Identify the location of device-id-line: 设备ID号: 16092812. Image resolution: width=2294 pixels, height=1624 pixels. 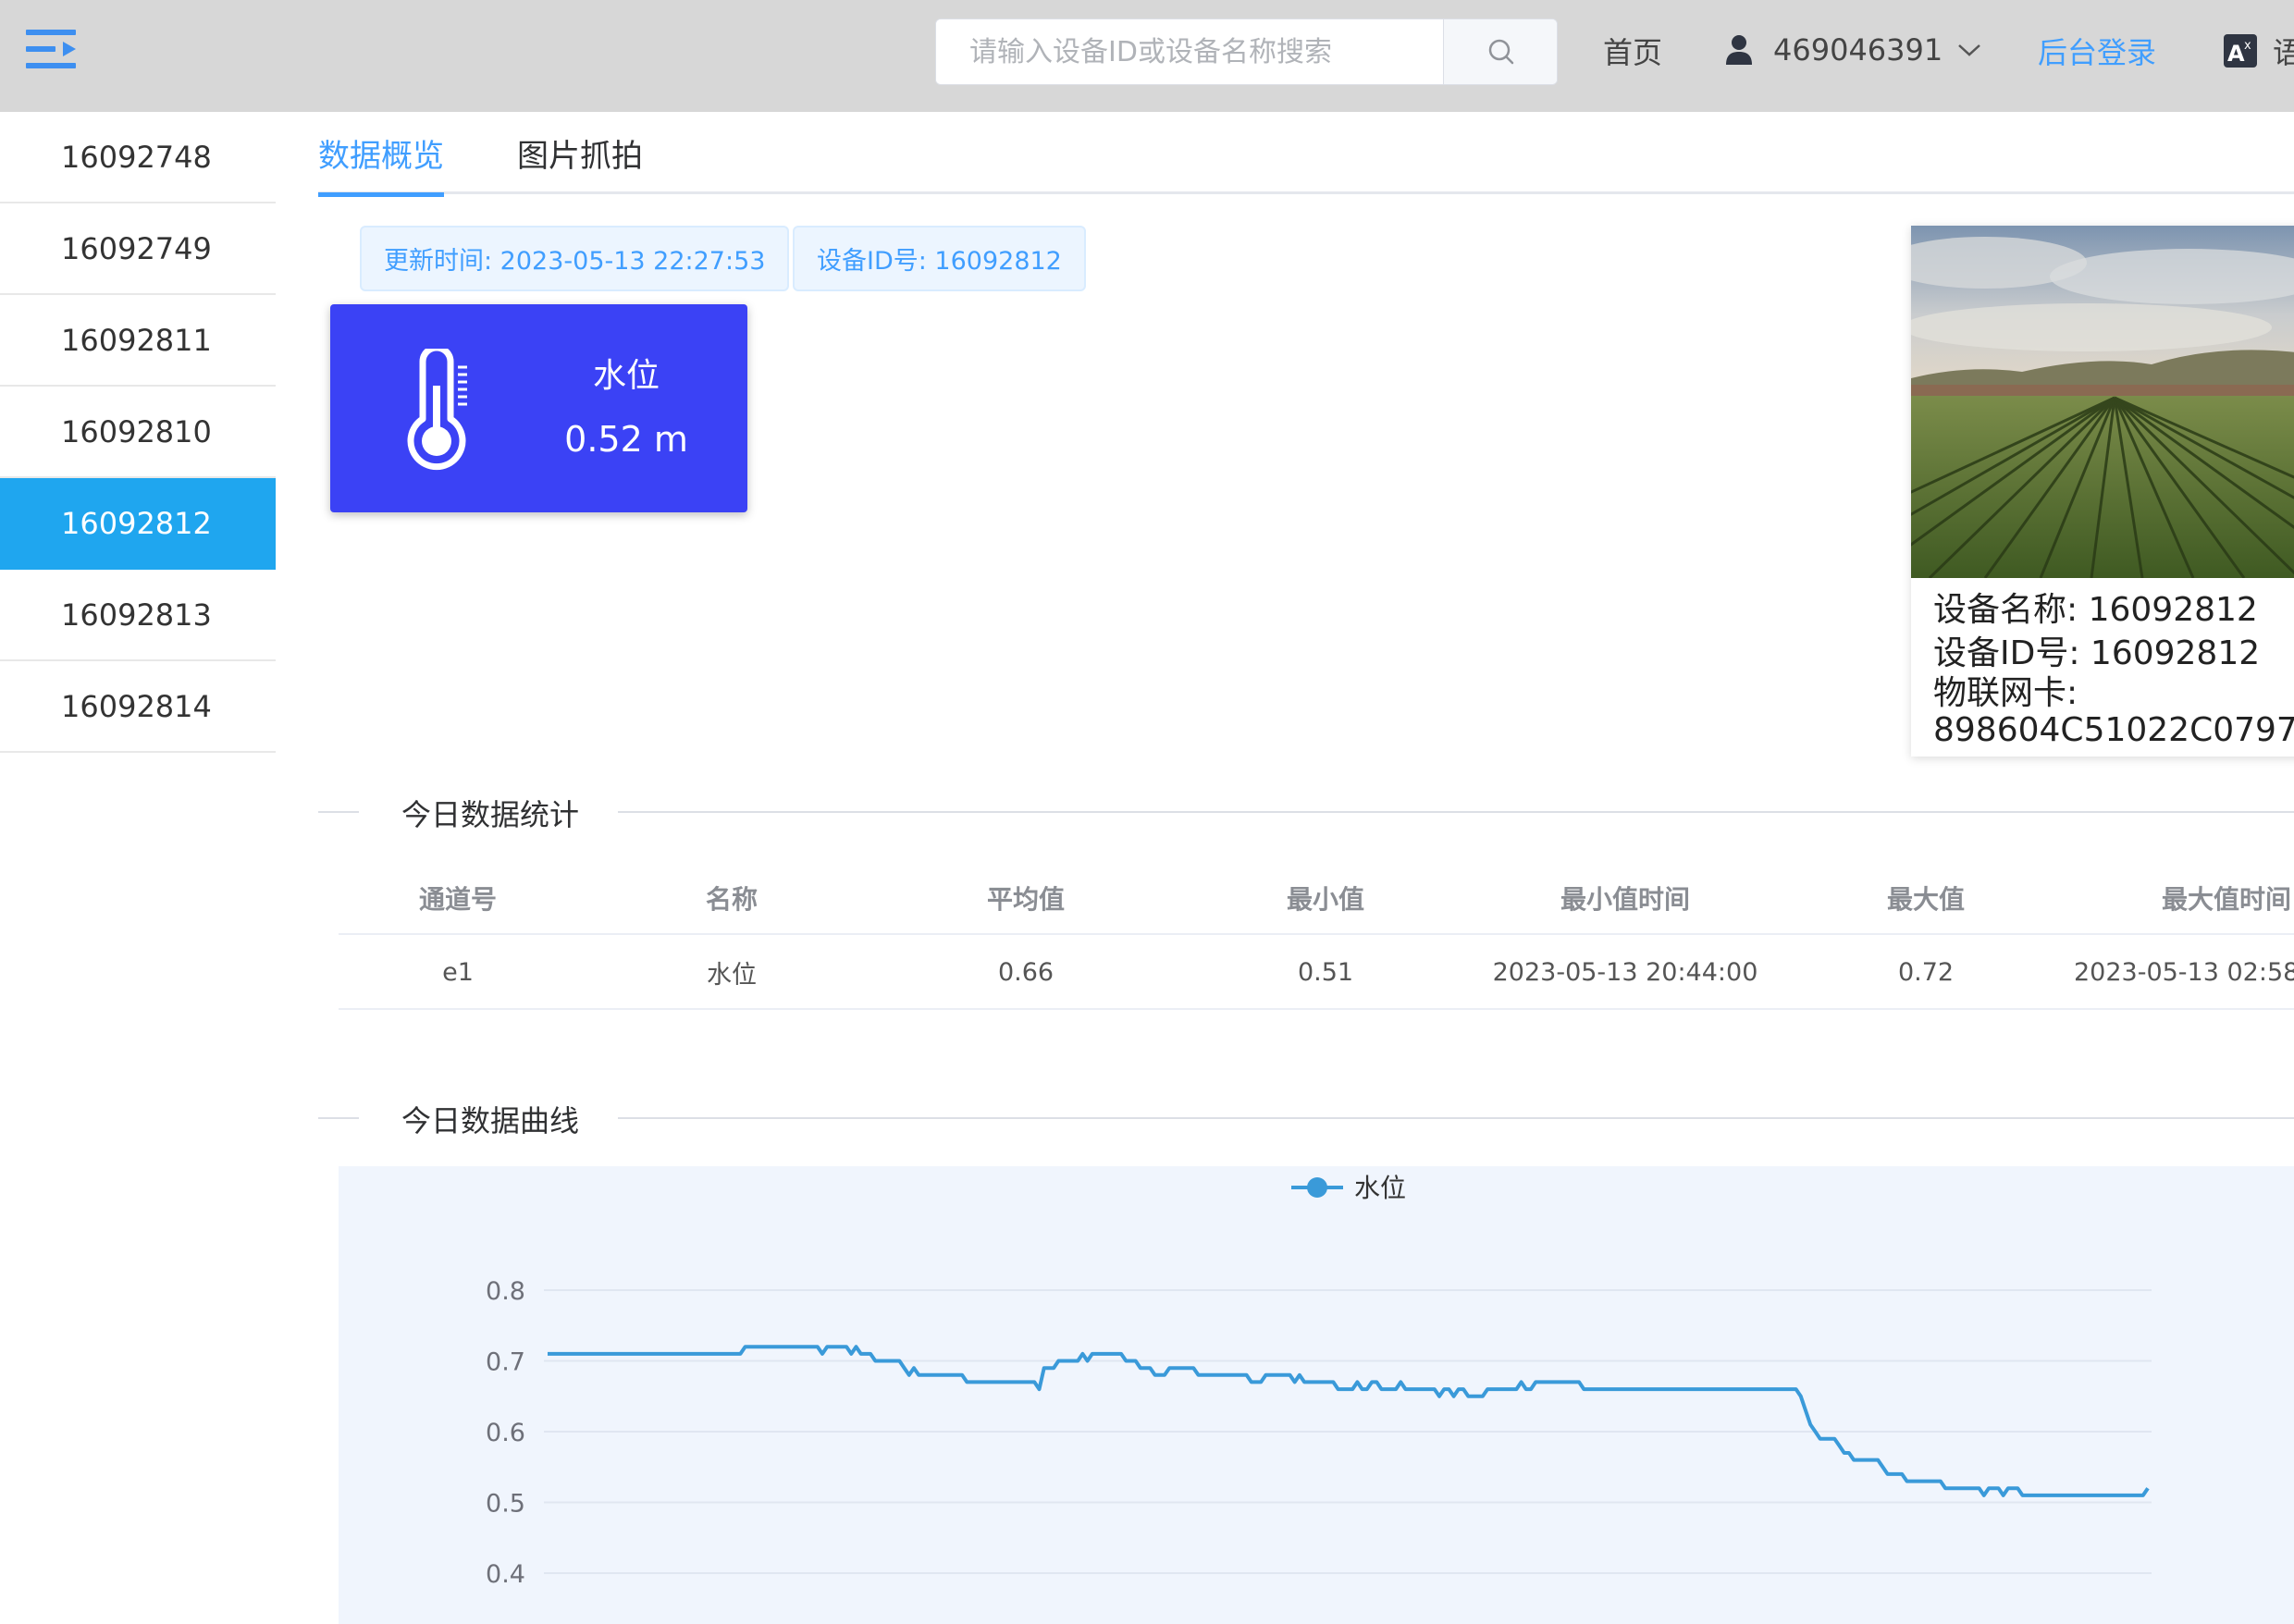
(2097, 653).